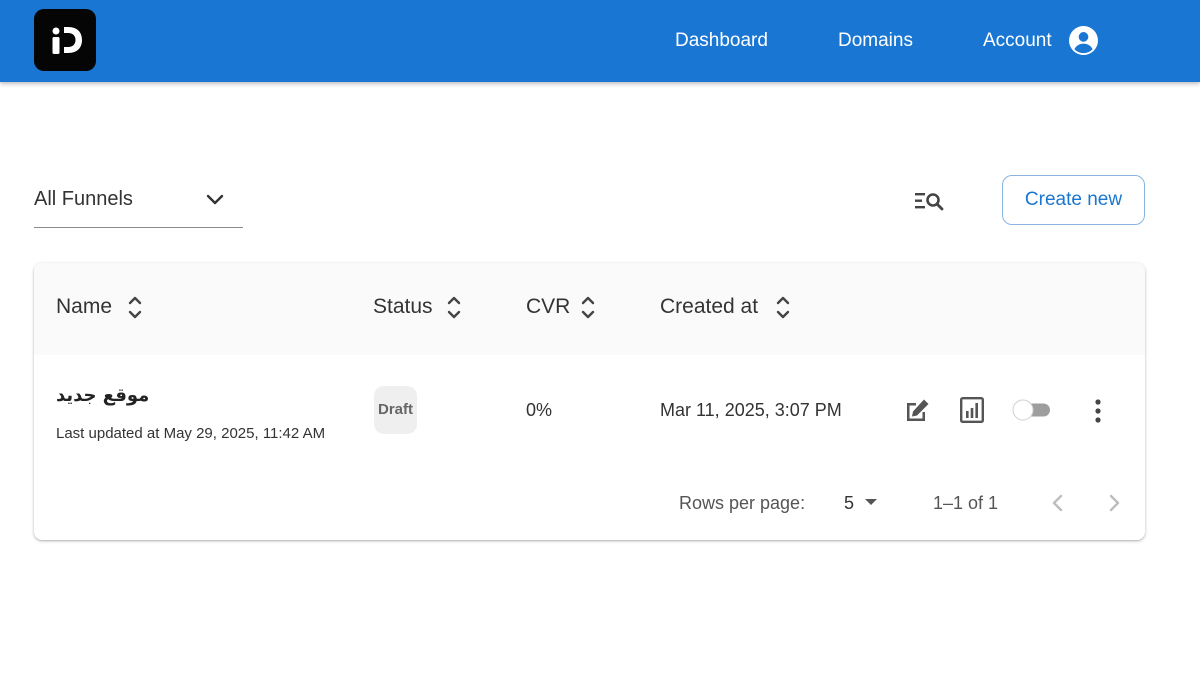  I want to click on column-header-cvr: CVR, so click(560, 307).